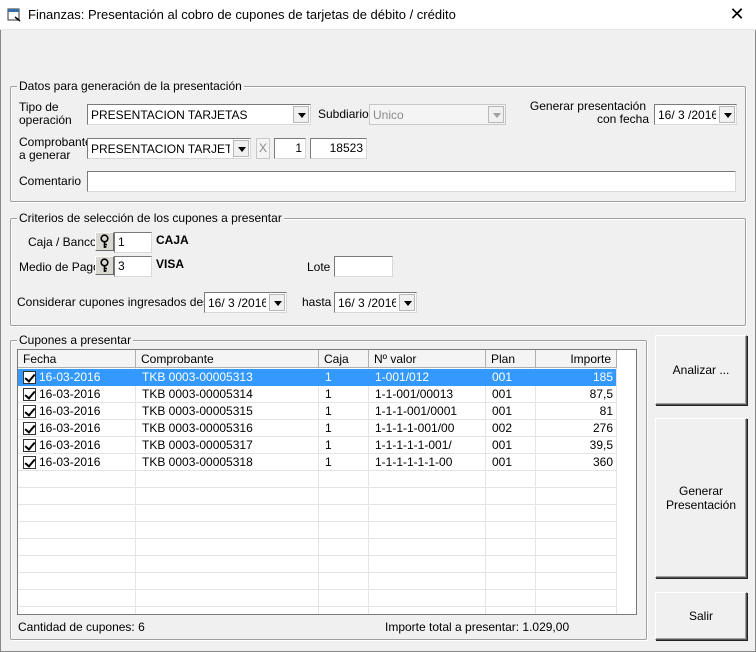  What do you see at coordinates (62, 242) in the screenshot?
I see `caja-banco-label: Caja / Banco` at bounding box center [62, 242].